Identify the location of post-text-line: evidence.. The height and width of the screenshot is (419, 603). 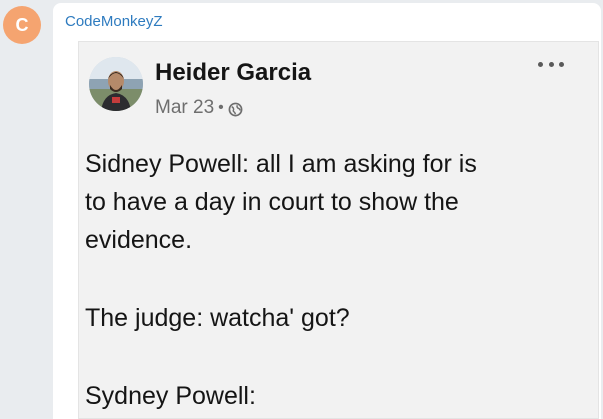
(139, 240).